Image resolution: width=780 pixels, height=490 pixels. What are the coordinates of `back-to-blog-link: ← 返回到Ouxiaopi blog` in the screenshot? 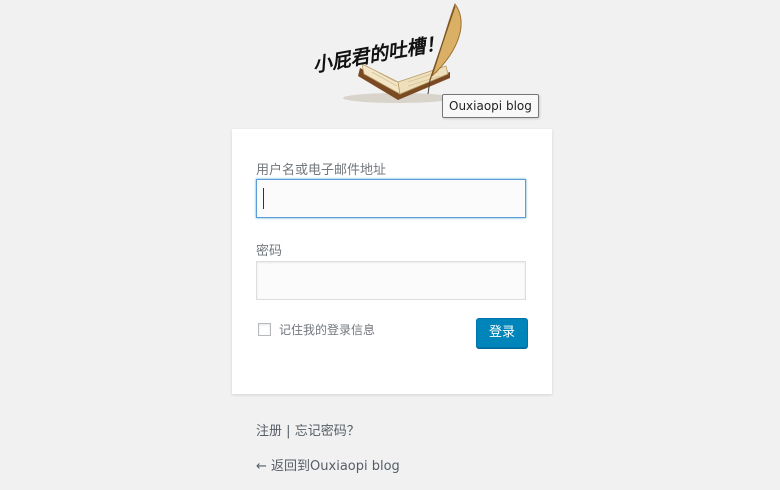 It's located at (328, 466).